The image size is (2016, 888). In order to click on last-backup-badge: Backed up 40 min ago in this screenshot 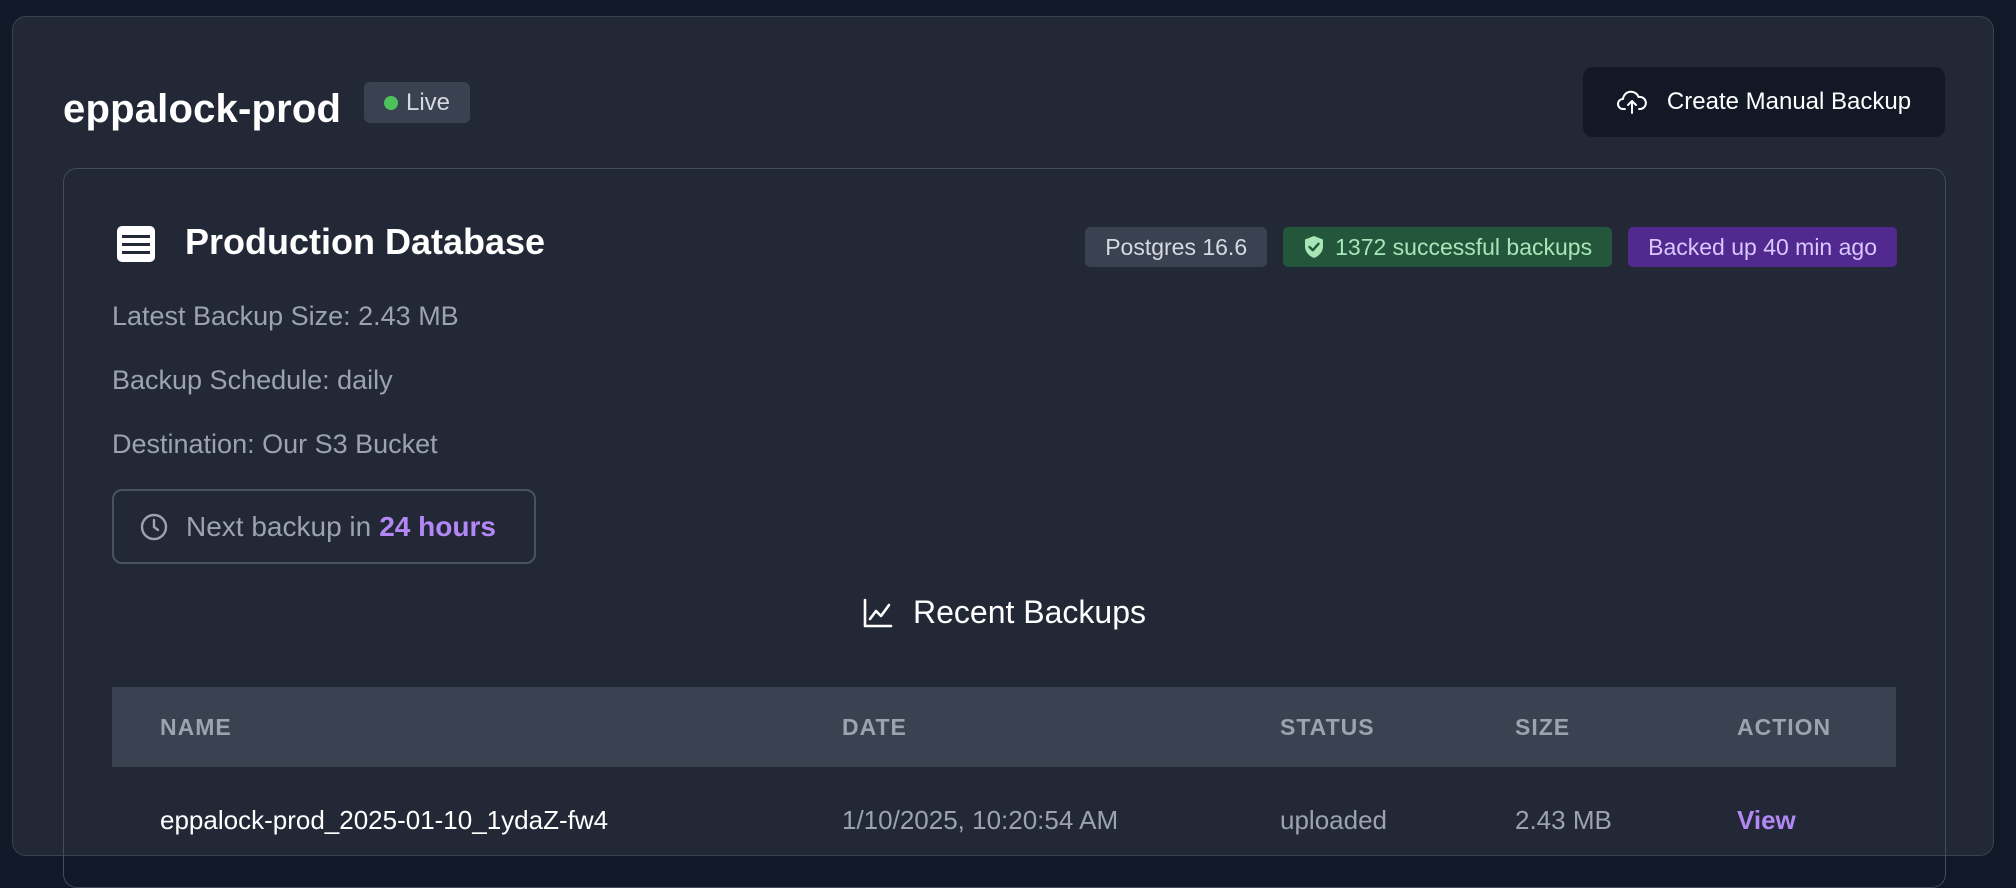, I will do `click(1762, 247)`.